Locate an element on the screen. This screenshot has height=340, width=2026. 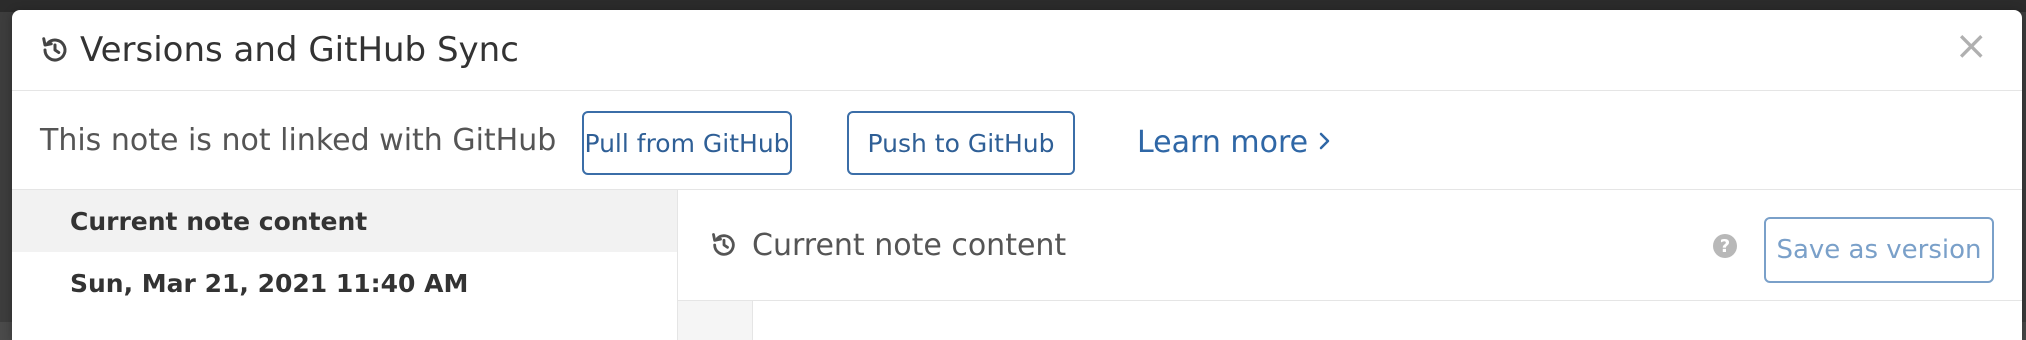
close-icon: × is located at coordinates (1971, 46).